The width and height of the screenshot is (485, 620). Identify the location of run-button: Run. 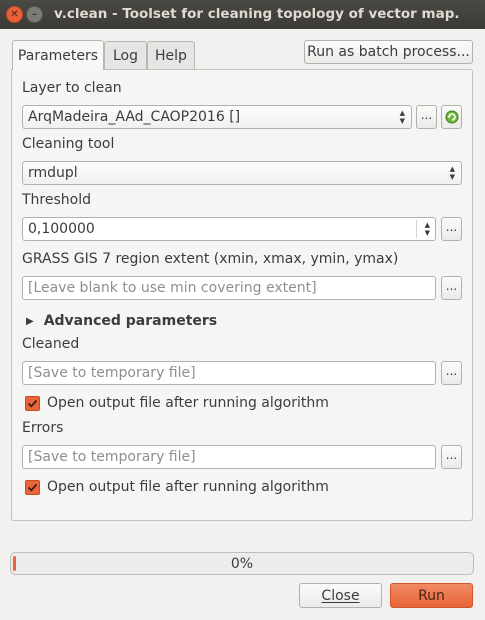
(431, 595).